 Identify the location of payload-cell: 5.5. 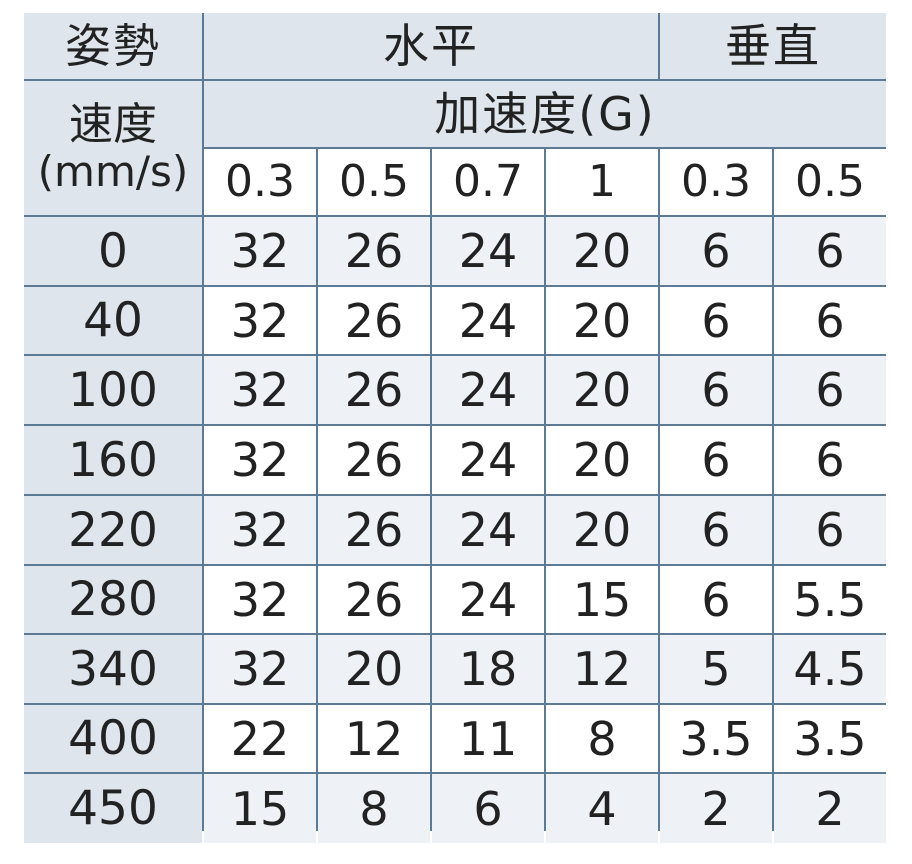
(830, 599).